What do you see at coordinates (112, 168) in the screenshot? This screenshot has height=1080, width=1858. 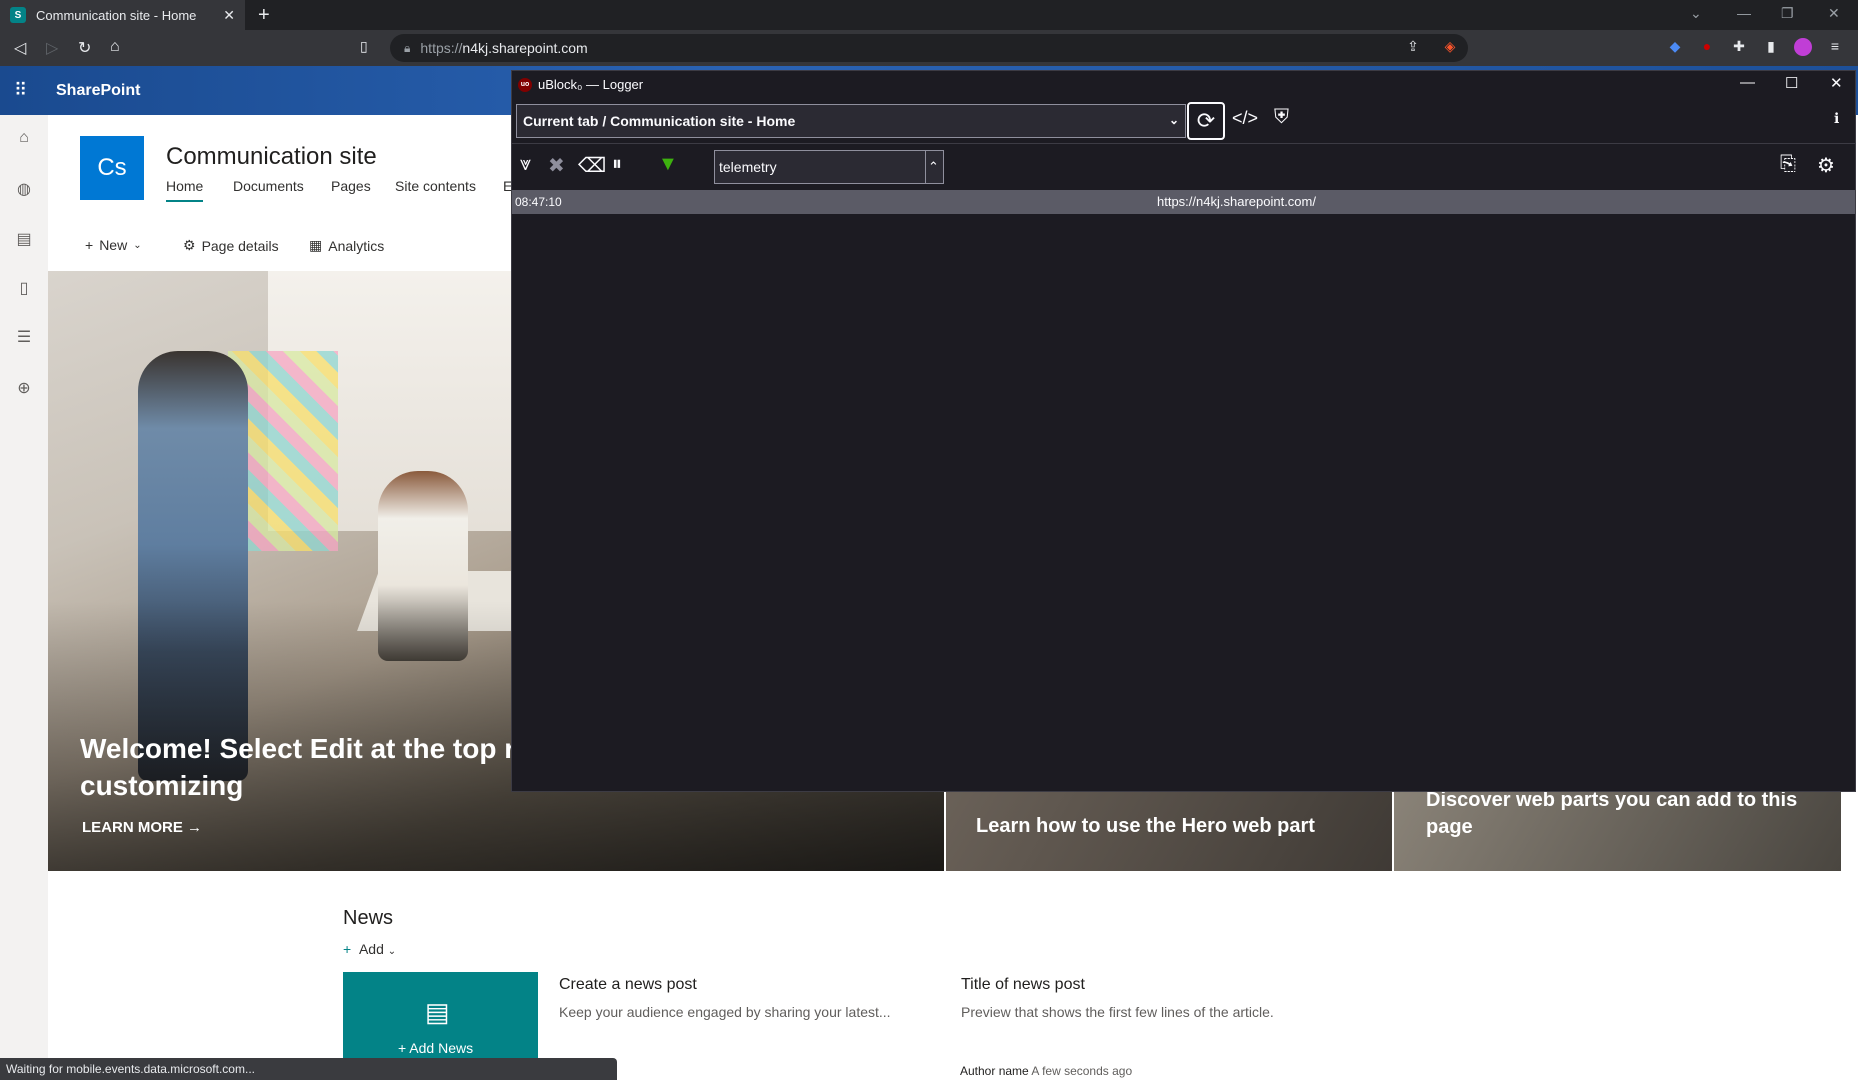 I see `site-logo: Cs` at bounding box center [112, 168].